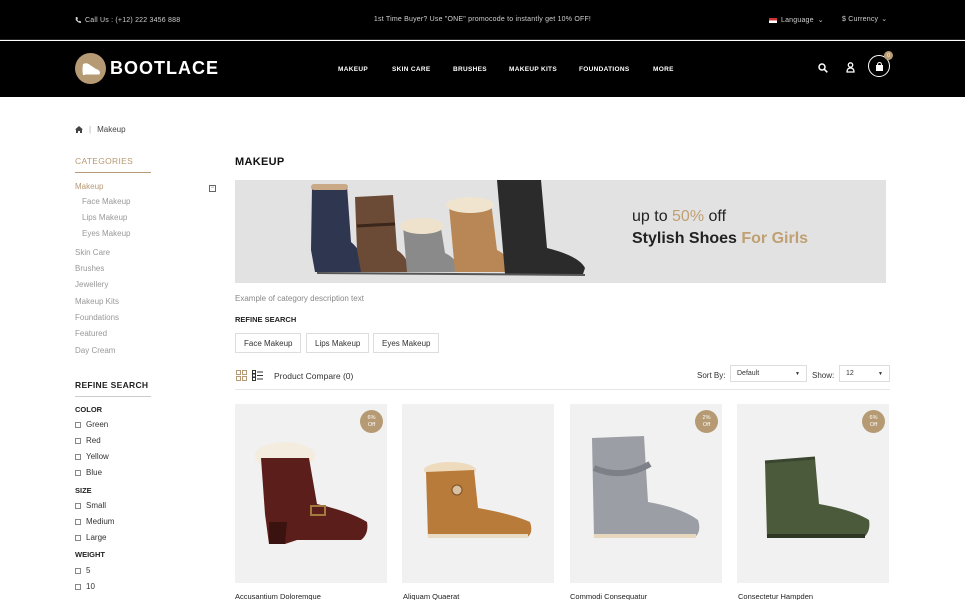 This screenshot has height=600, width=965. Describe the element at coordinates (773, 20) in the screenshot. I see `flag-icon` at that location.